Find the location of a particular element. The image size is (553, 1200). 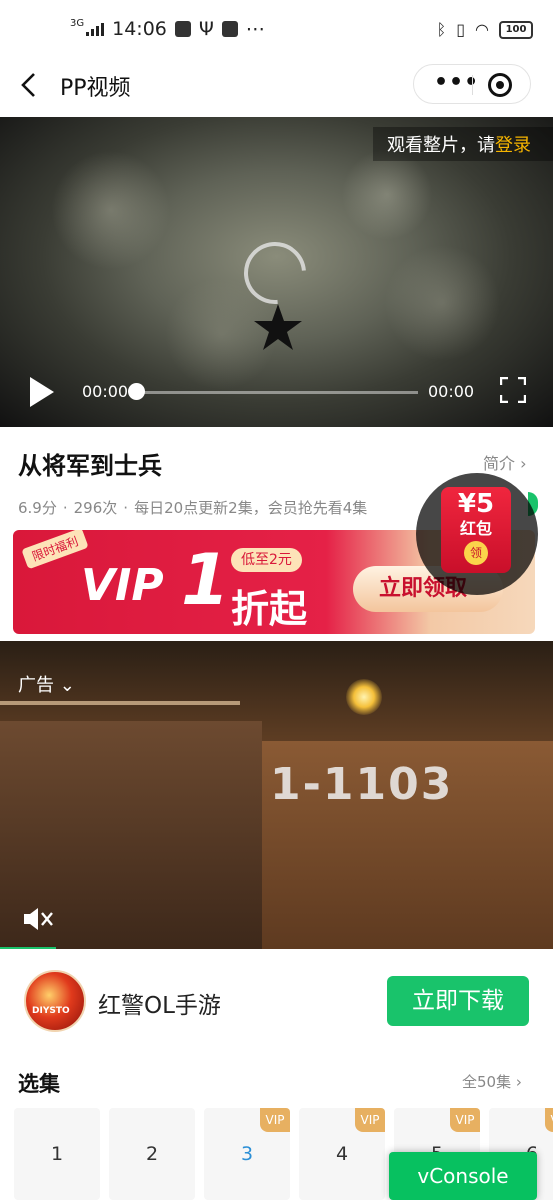

episode-number: 2 is located at coordinates (152, 1154).